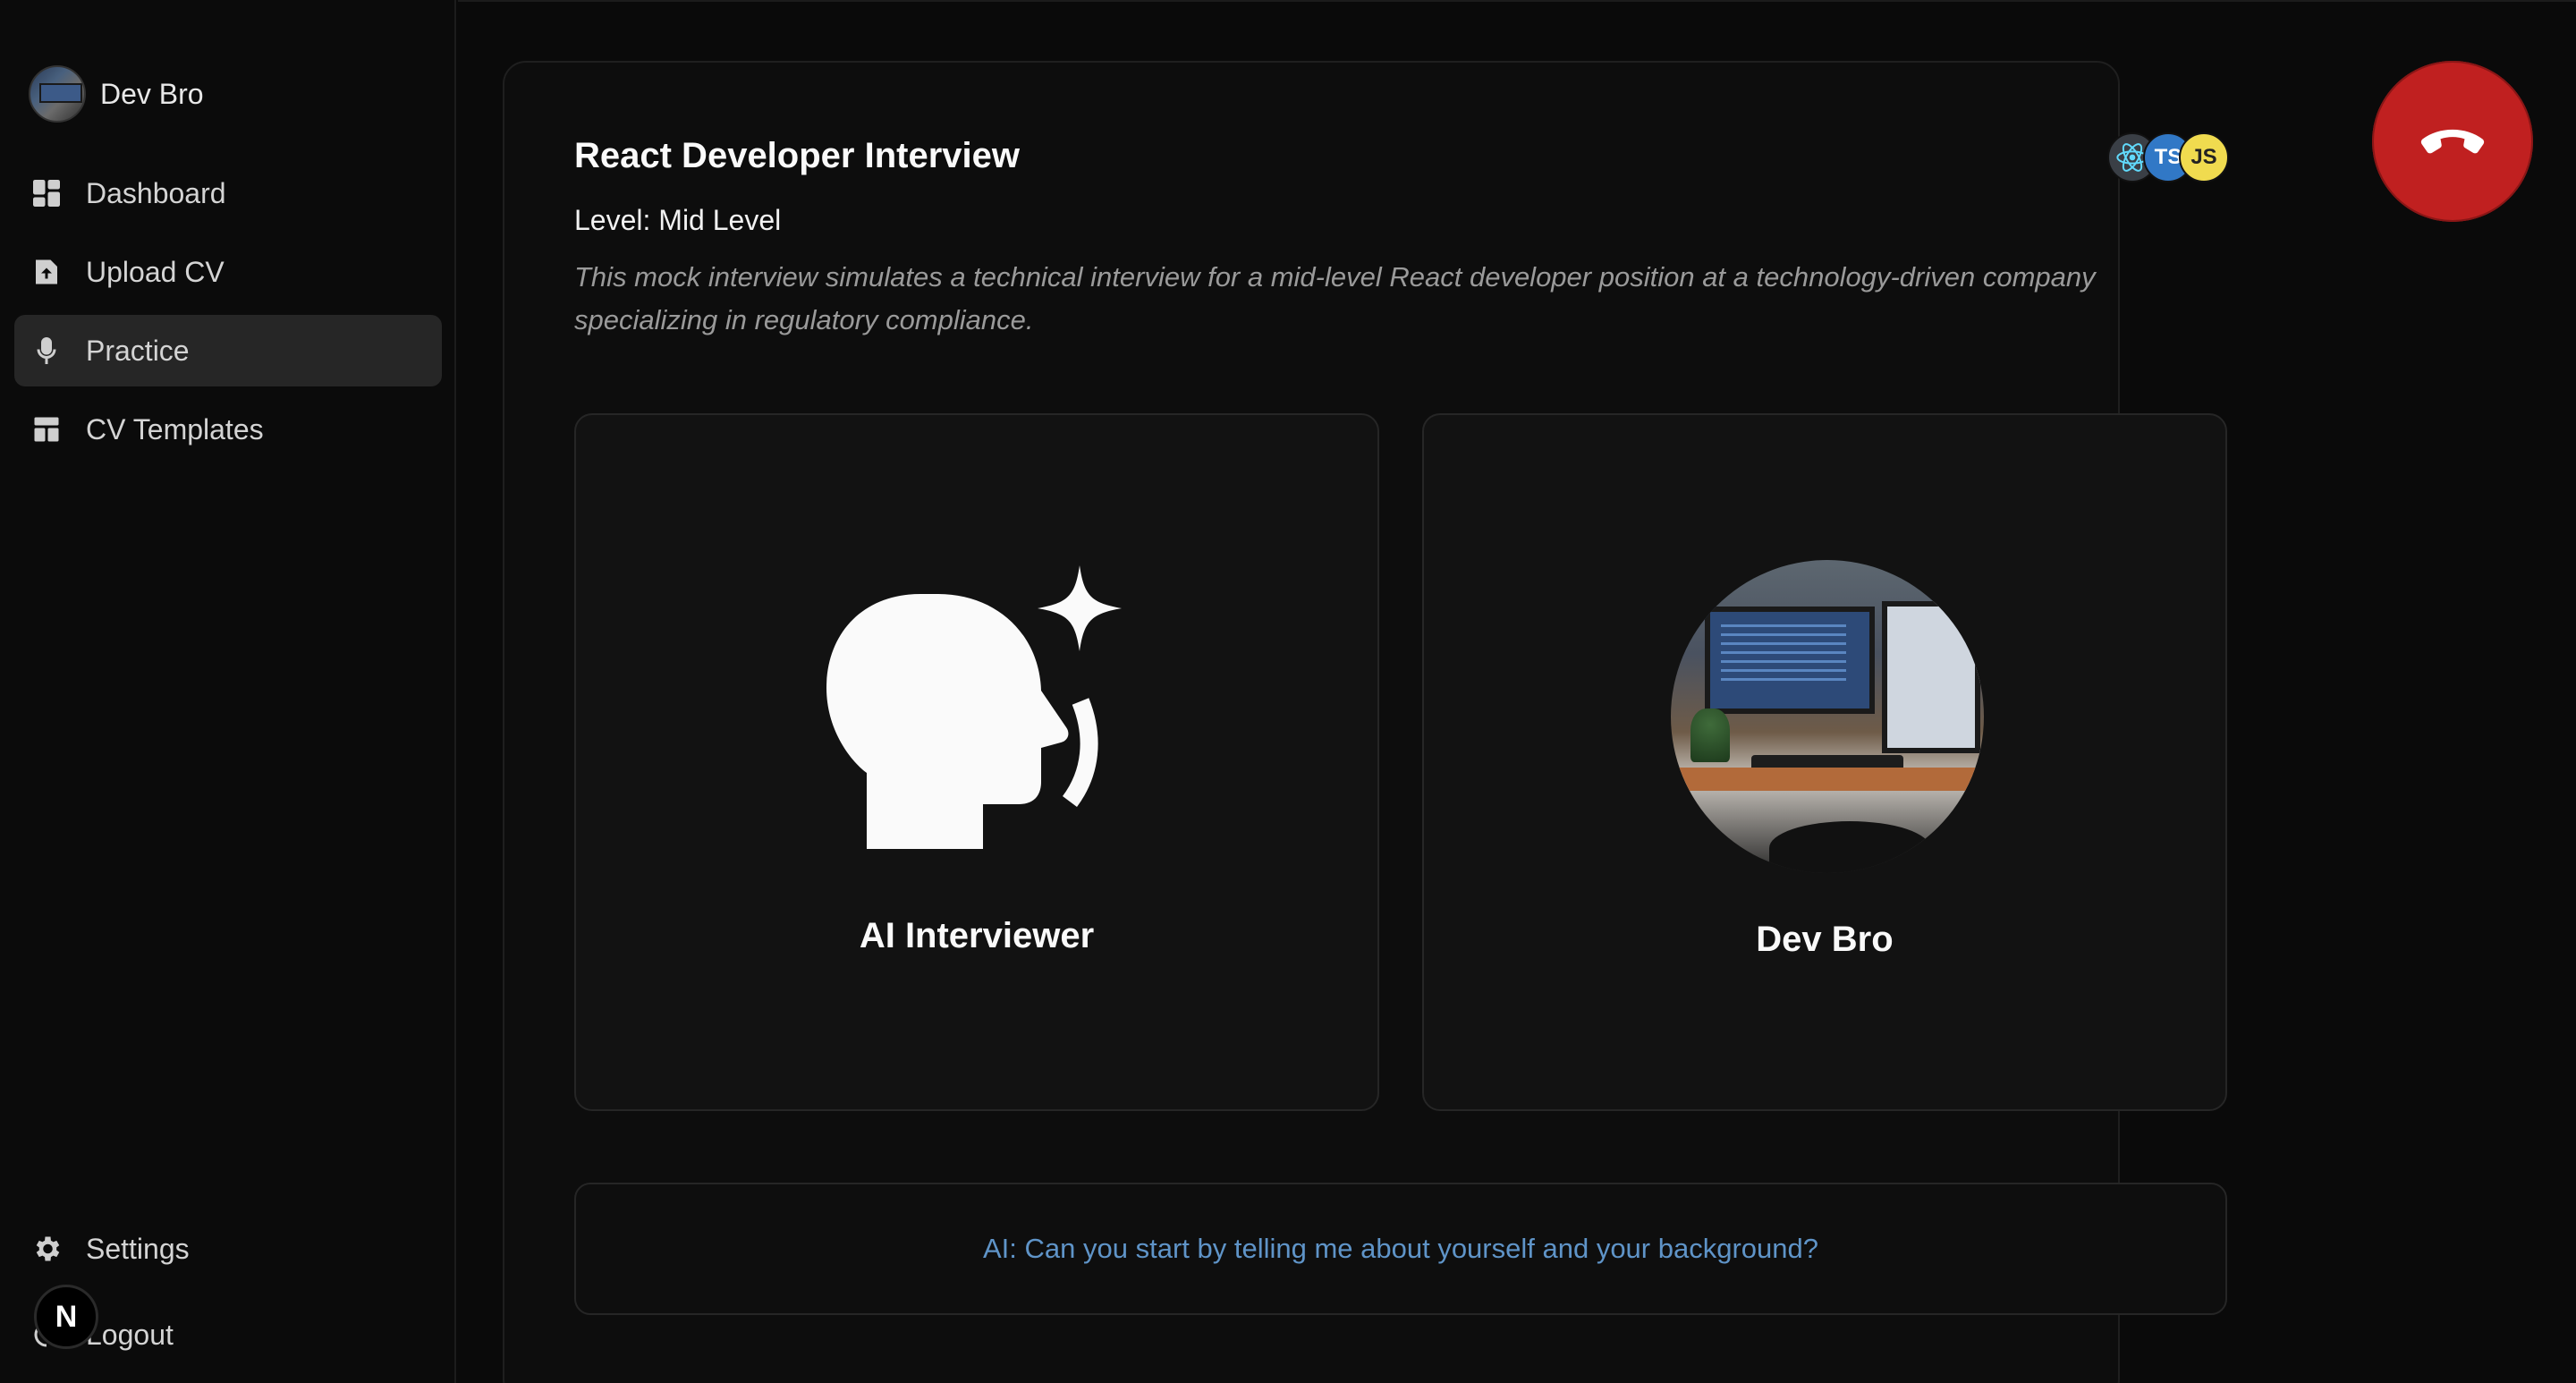  Describe the element at coordinates (152, 93) in the screenshot. I see `user-name: Dev Bro` at that location.